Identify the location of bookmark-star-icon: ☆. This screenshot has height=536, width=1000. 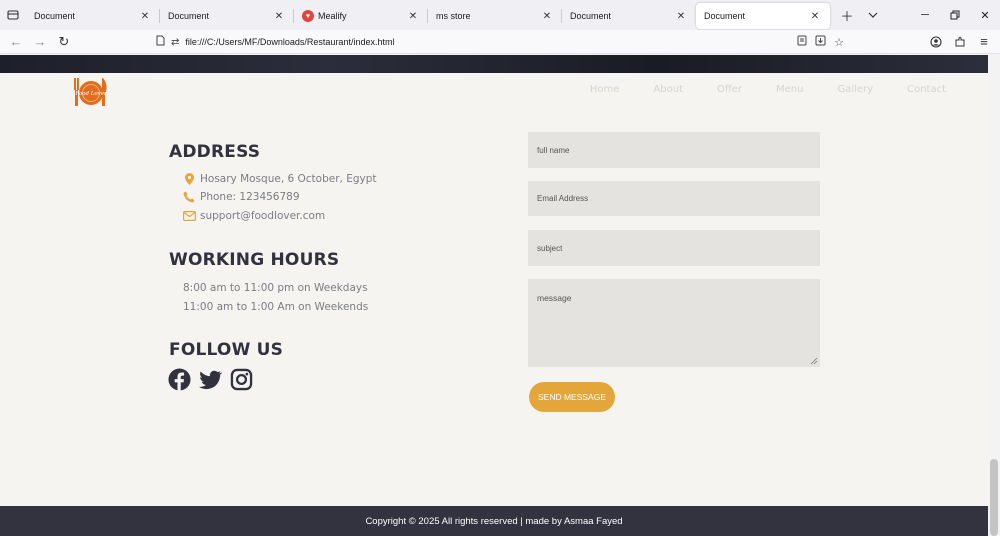
(839, 42).